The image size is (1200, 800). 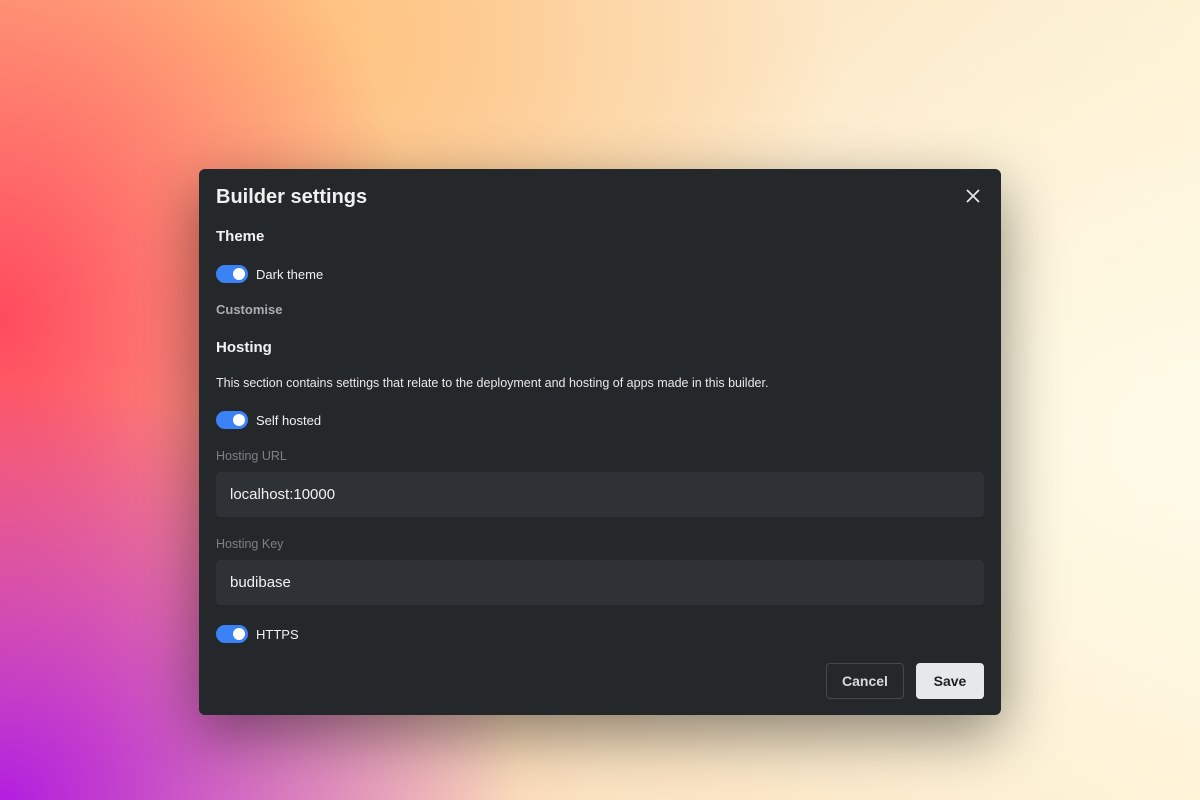 I want to click on hosting-key-input, so click(x=600, y=582).